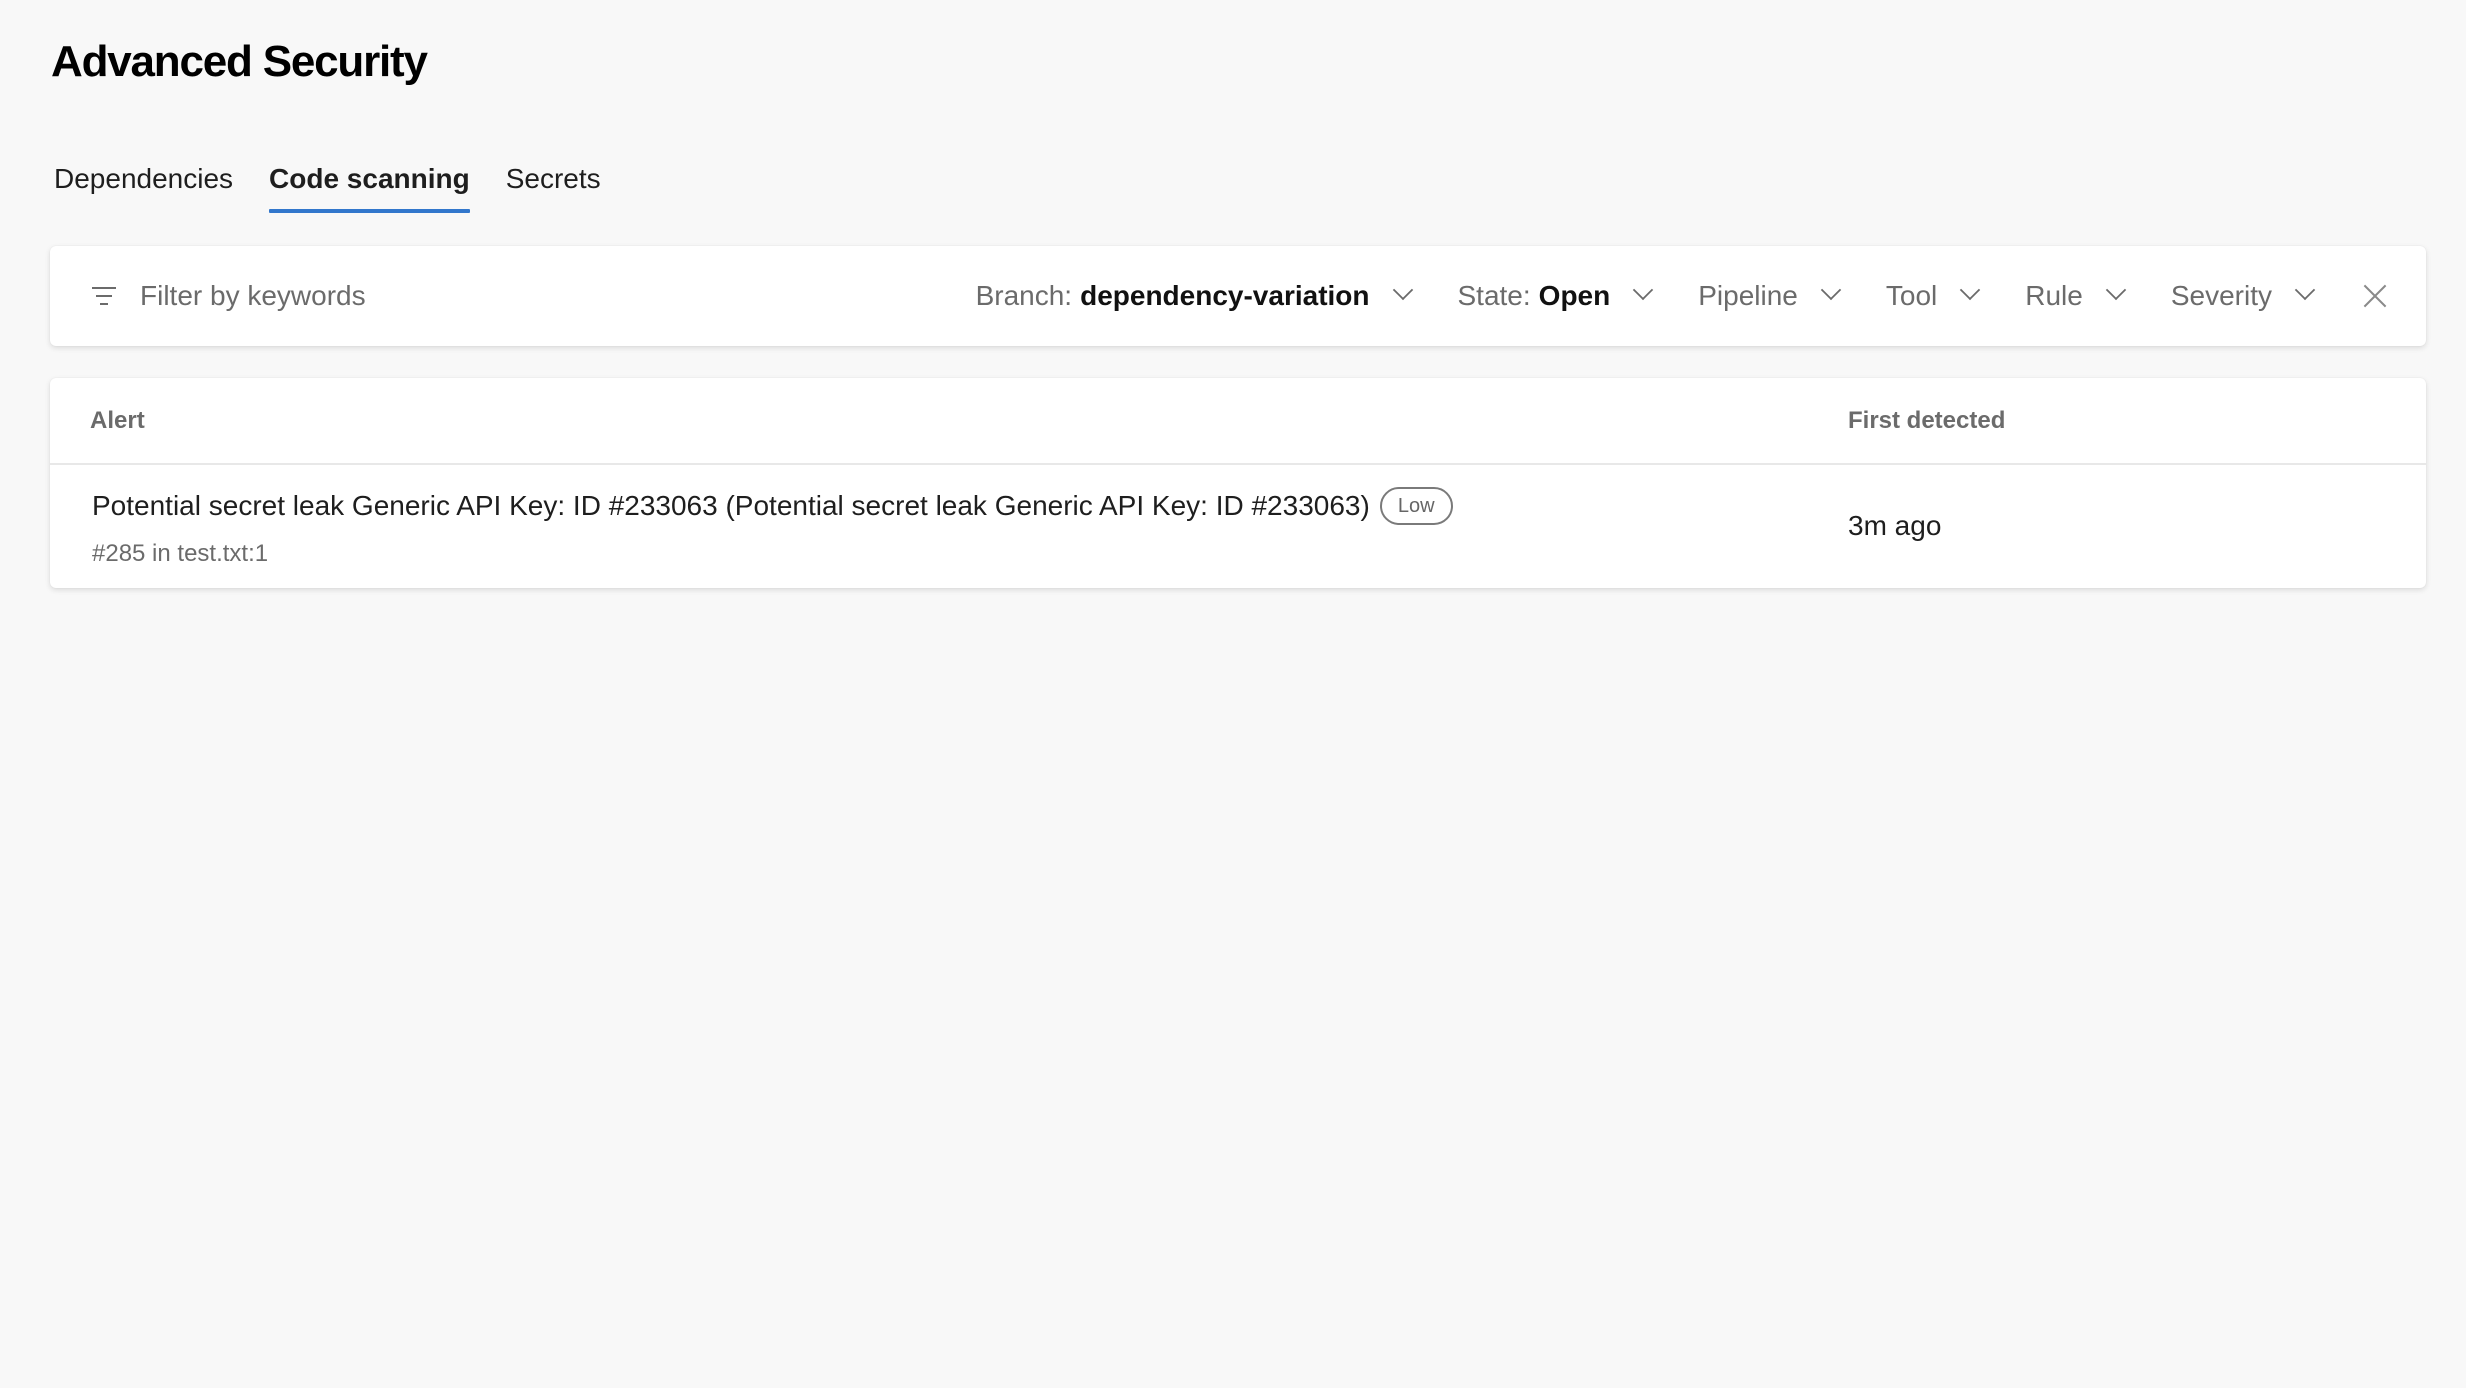 This screenshot has width=2466, height=1388. What do you see at coordinates (1895, 525) in the screenshot?
I see `first-detected-value: 3m ago` at bounding box center [1895, 525].